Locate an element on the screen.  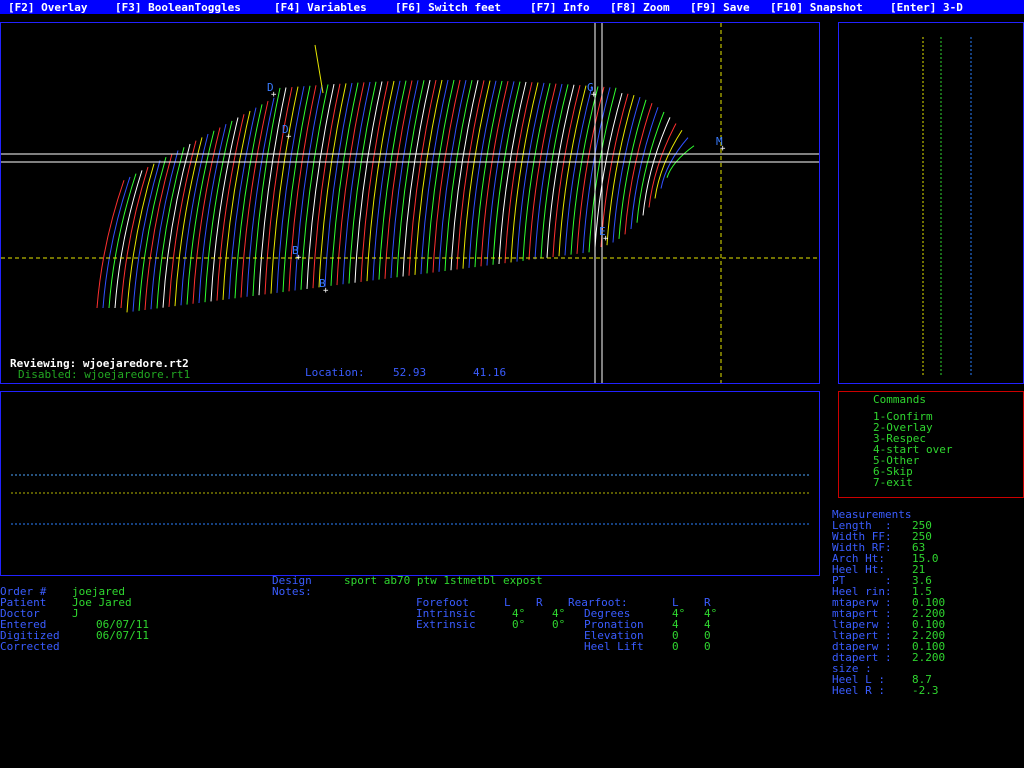
measurement-value: -2.3 is located at coordinates (925, 690).